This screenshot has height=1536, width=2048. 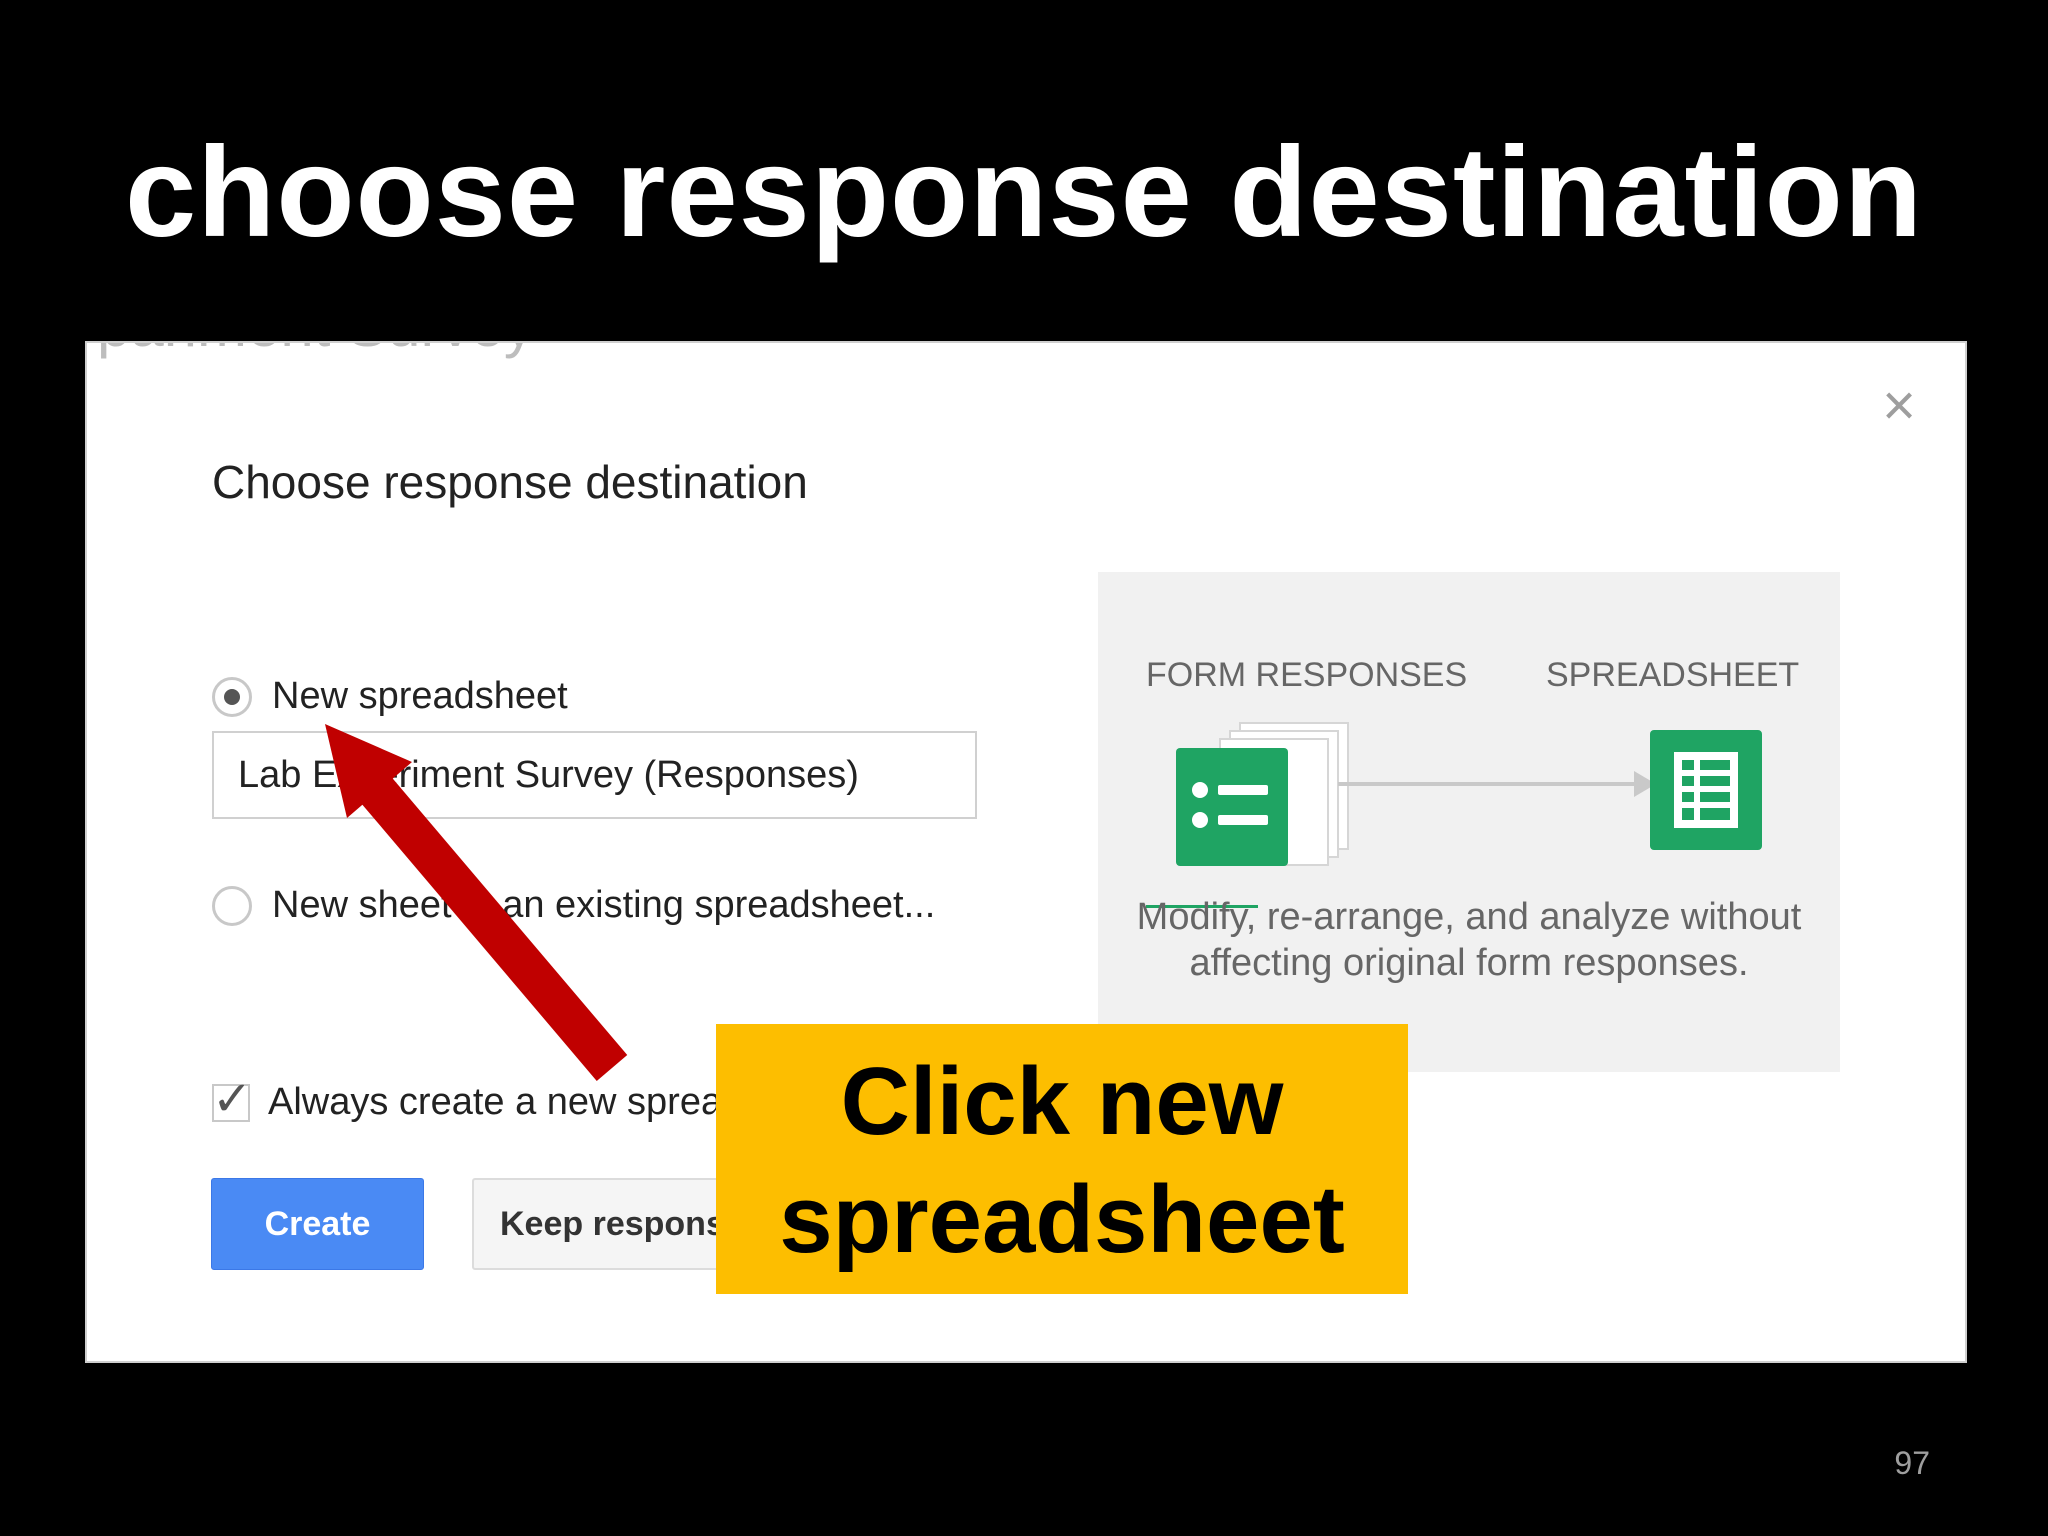 What do you see at coordinates (1469, 963) in the screenshot?
I see `panel-description-line: affecting original form responses.` at bounding box center [1469, 963].